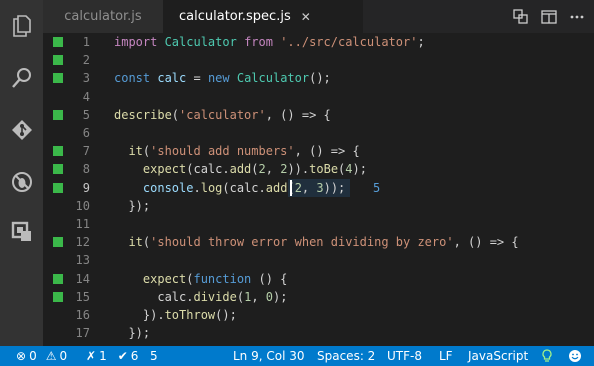 The image size is (594, 366). What do you see at coordinates (21, 356) in the screenshot?
I see `error-icon: ⊗` at bounding box center [21, 356].